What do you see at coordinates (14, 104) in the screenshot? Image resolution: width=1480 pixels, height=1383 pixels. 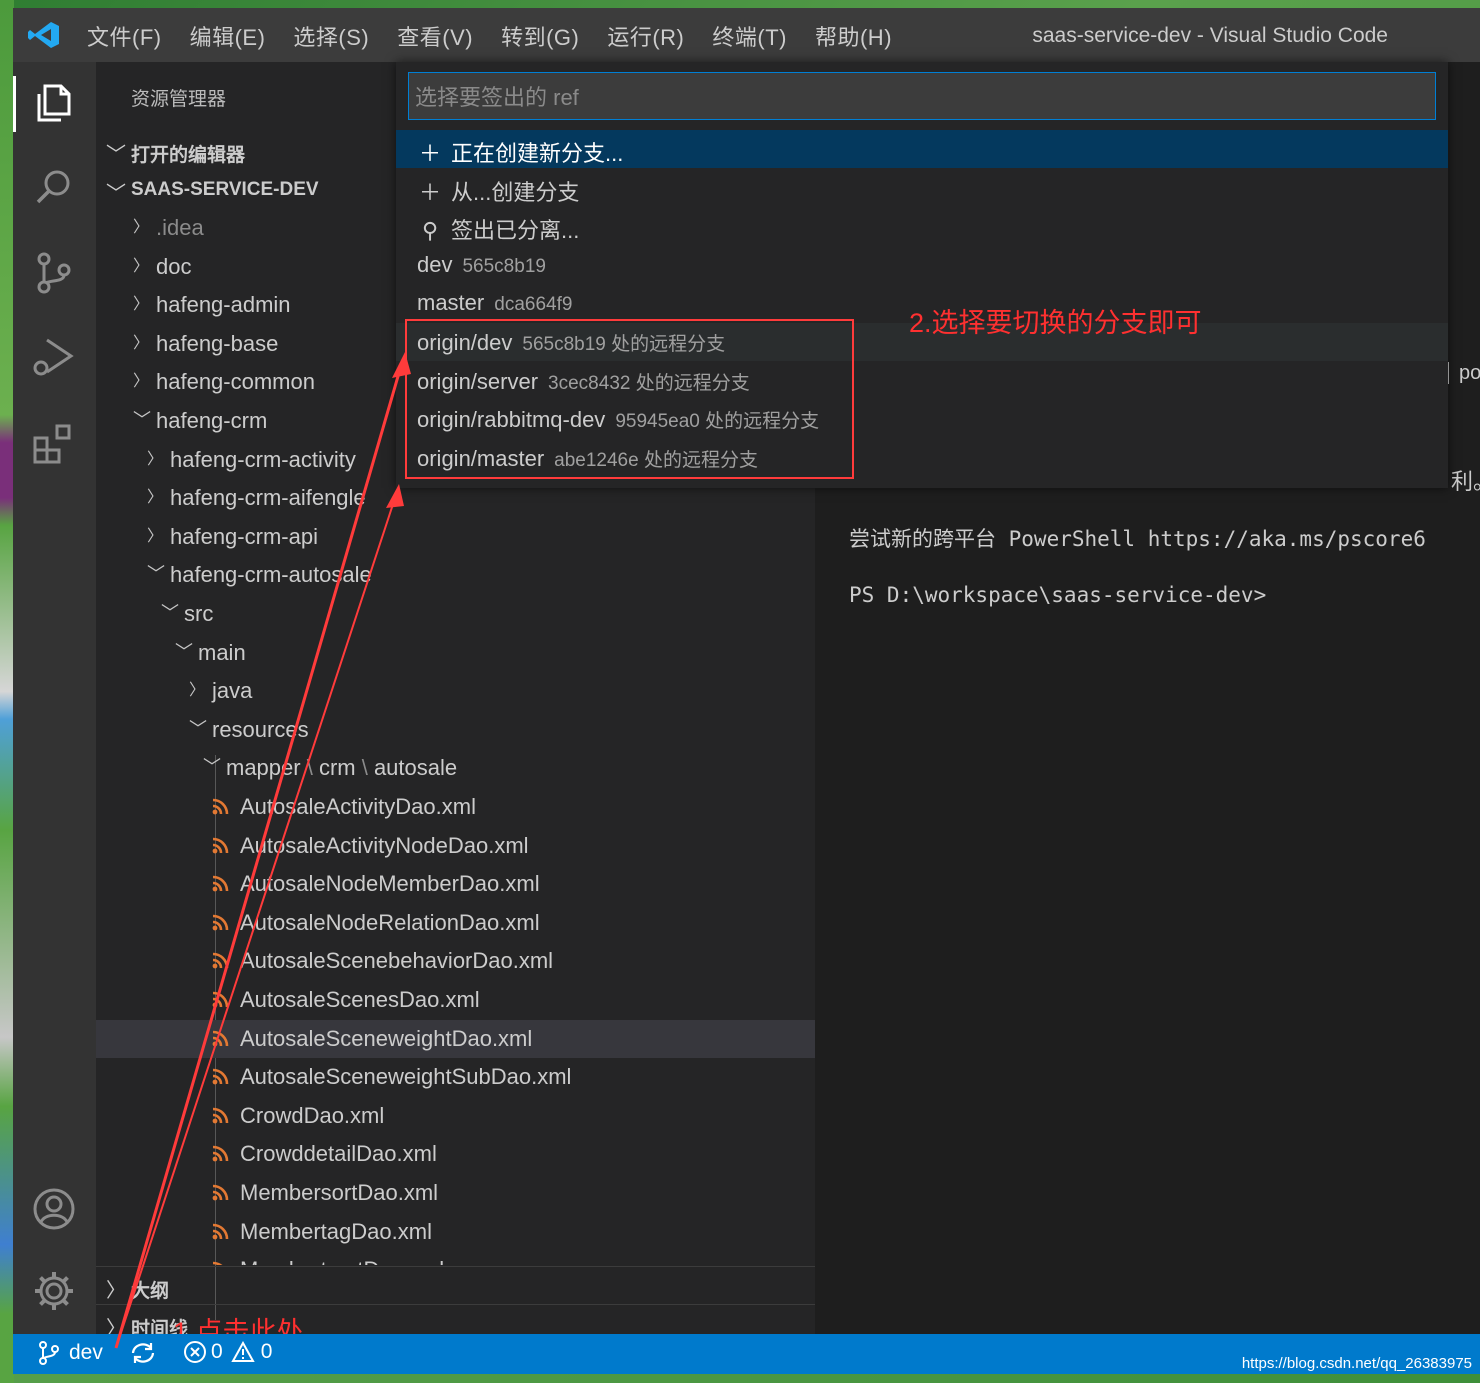 I see `activity-active-indicator` at bounding box center [14, 104].